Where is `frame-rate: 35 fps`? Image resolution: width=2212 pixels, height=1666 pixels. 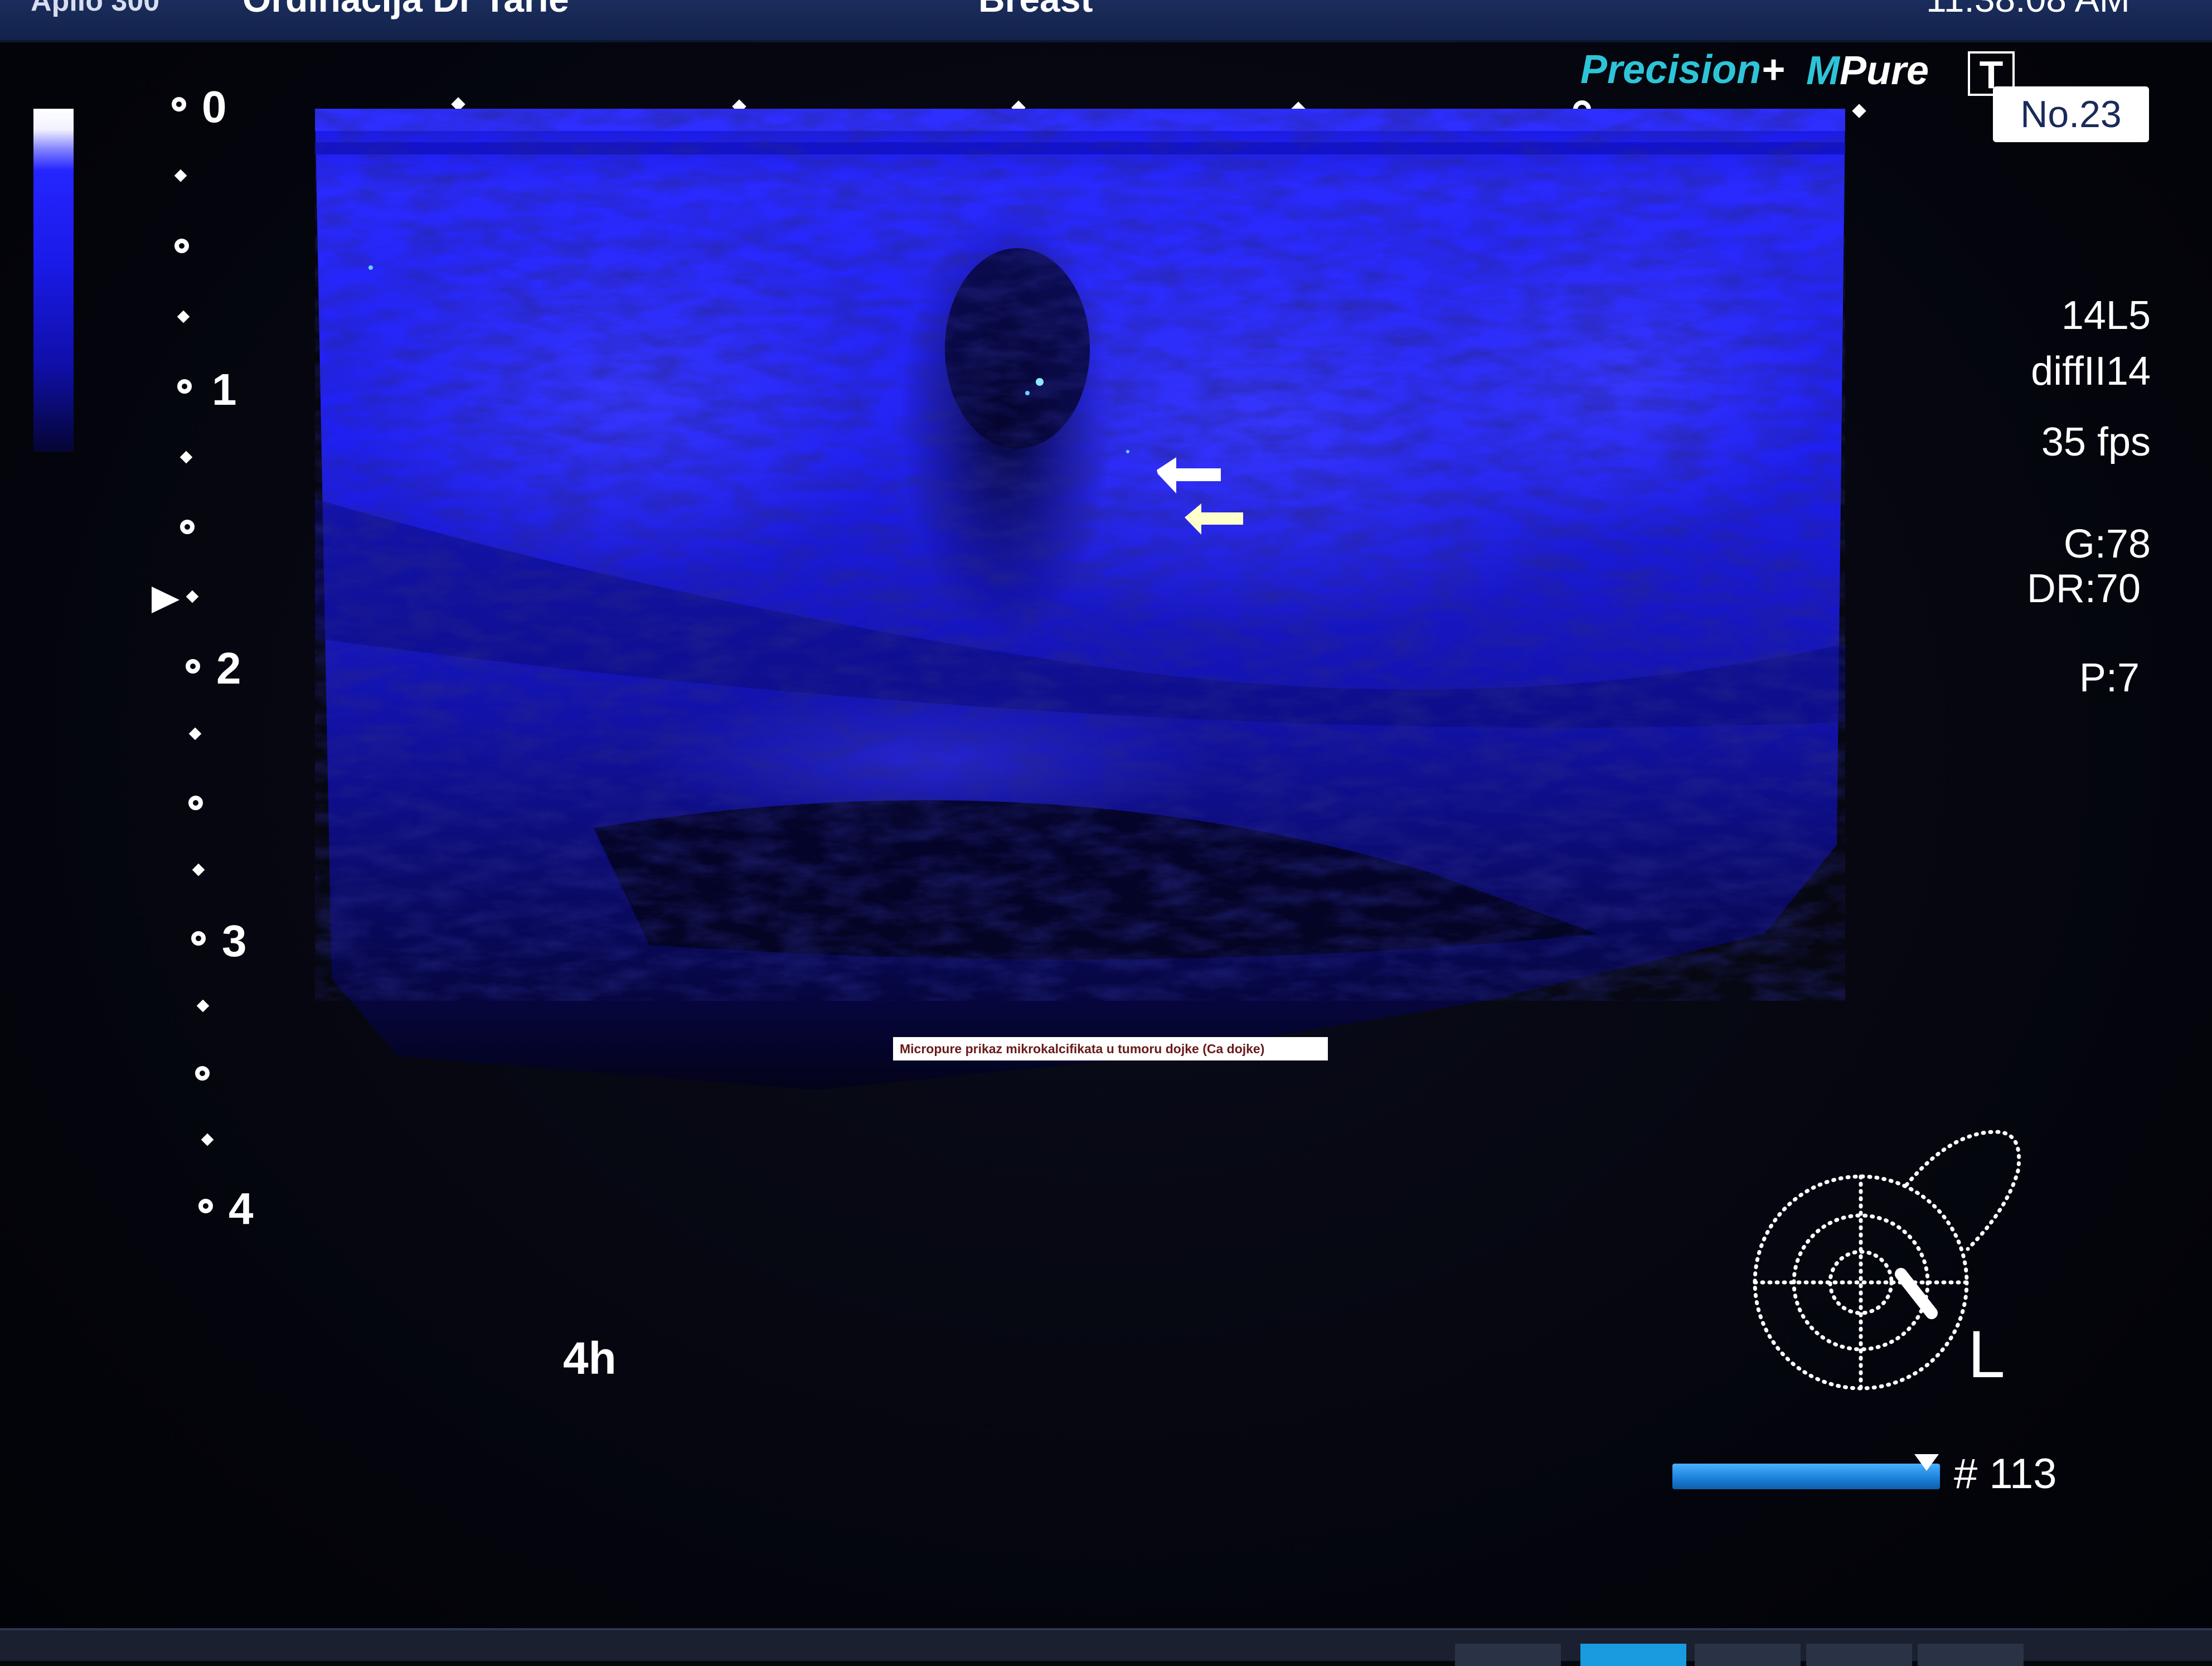 frame-rate: 35 fps is located at coordinates (2096, 442).